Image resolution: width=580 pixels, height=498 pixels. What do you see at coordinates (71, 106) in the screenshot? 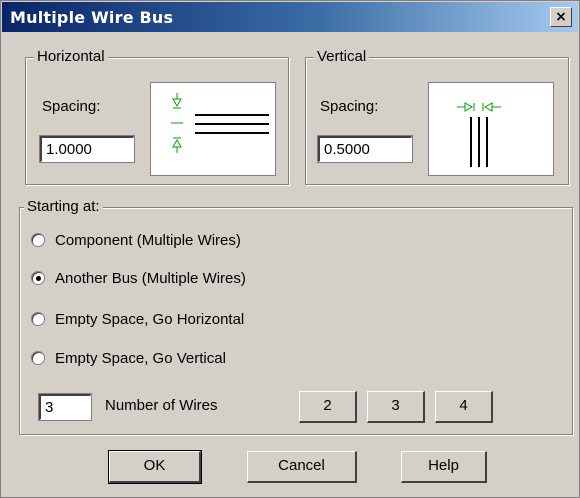
I see `horizontal-spacing-label: Spacing:` at bounding box center [71, 106].